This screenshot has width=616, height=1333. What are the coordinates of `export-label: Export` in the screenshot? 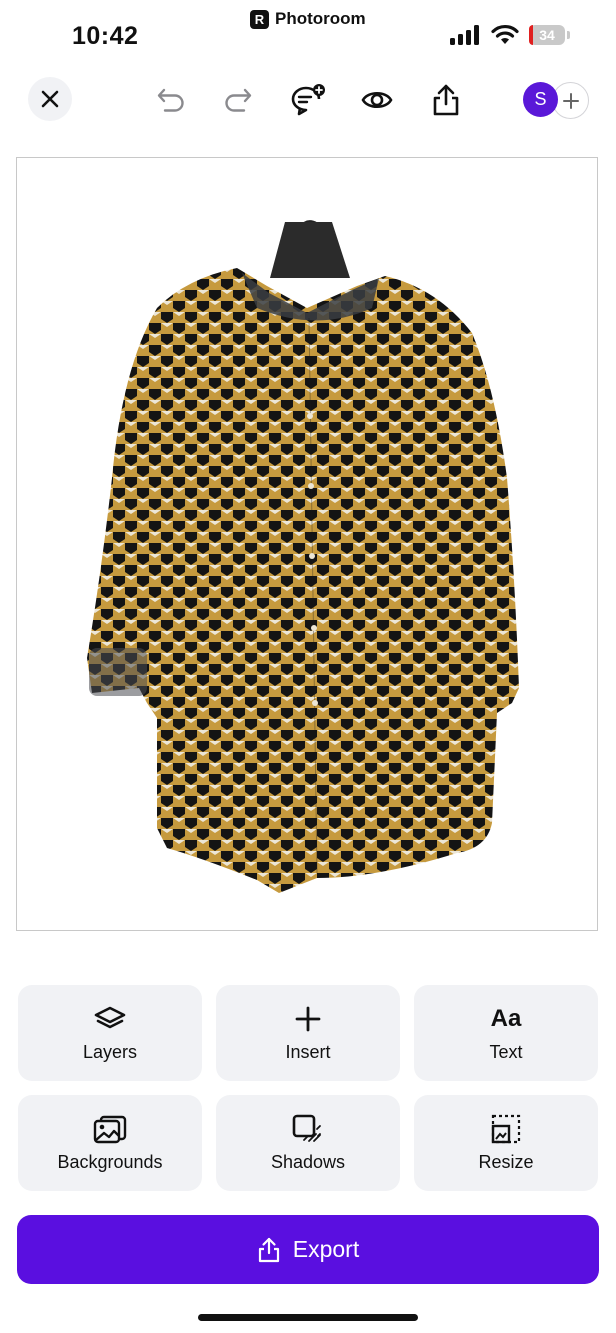 It's located at (326, 1249).